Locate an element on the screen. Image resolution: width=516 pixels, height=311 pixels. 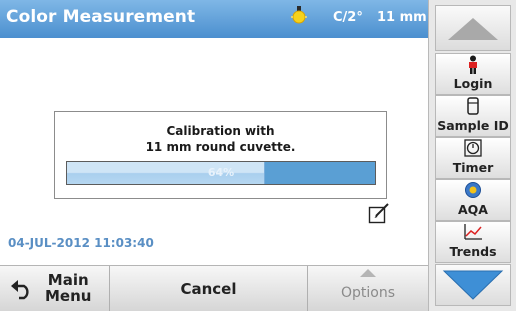
cancel-button: Cancel is located at coordinates (209, 288).